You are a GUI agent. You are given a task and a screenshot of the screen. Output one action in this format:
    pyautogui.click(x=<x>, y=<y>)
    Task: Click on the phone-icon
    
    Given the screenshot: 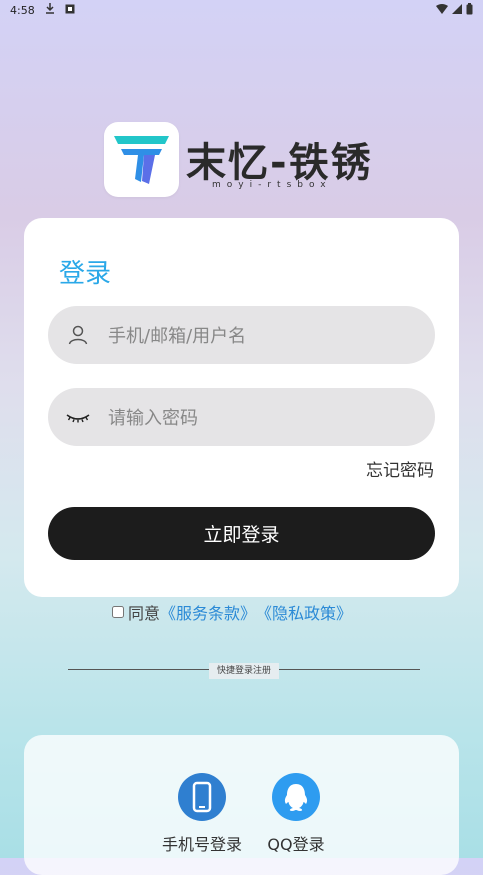 What is the action you would take?
    pyautogui.click(x=202, y=797)
    